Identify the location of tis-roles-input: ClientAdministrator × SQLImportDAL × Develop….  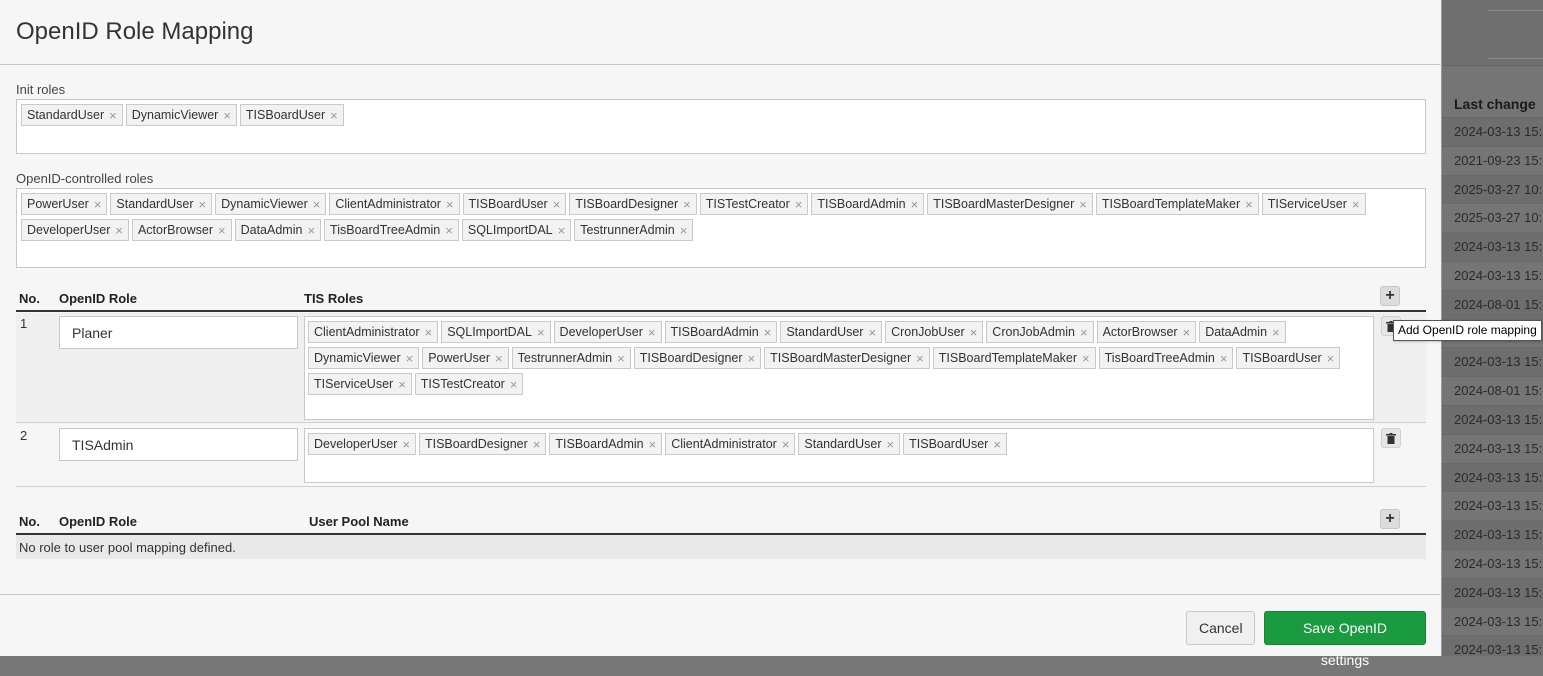
(839, 368).